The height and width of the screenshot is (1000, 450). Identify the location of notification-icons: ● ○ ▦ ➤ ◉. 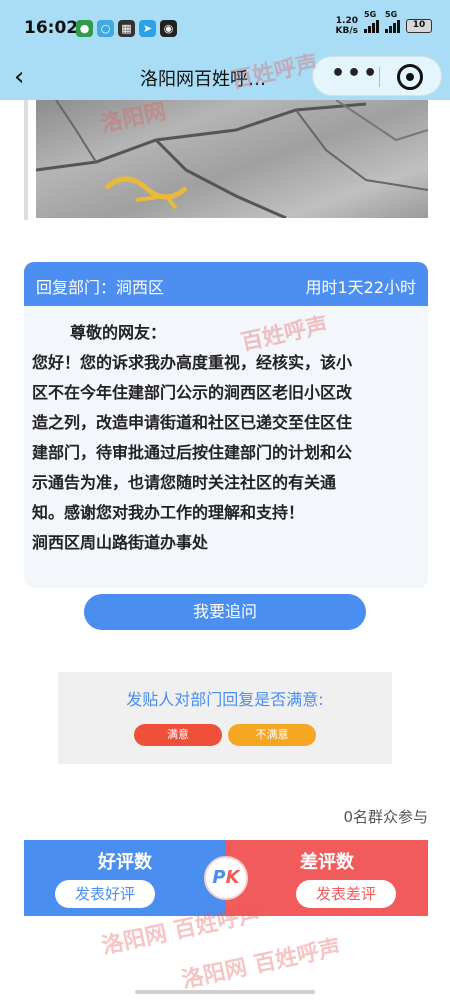
(126, 28).